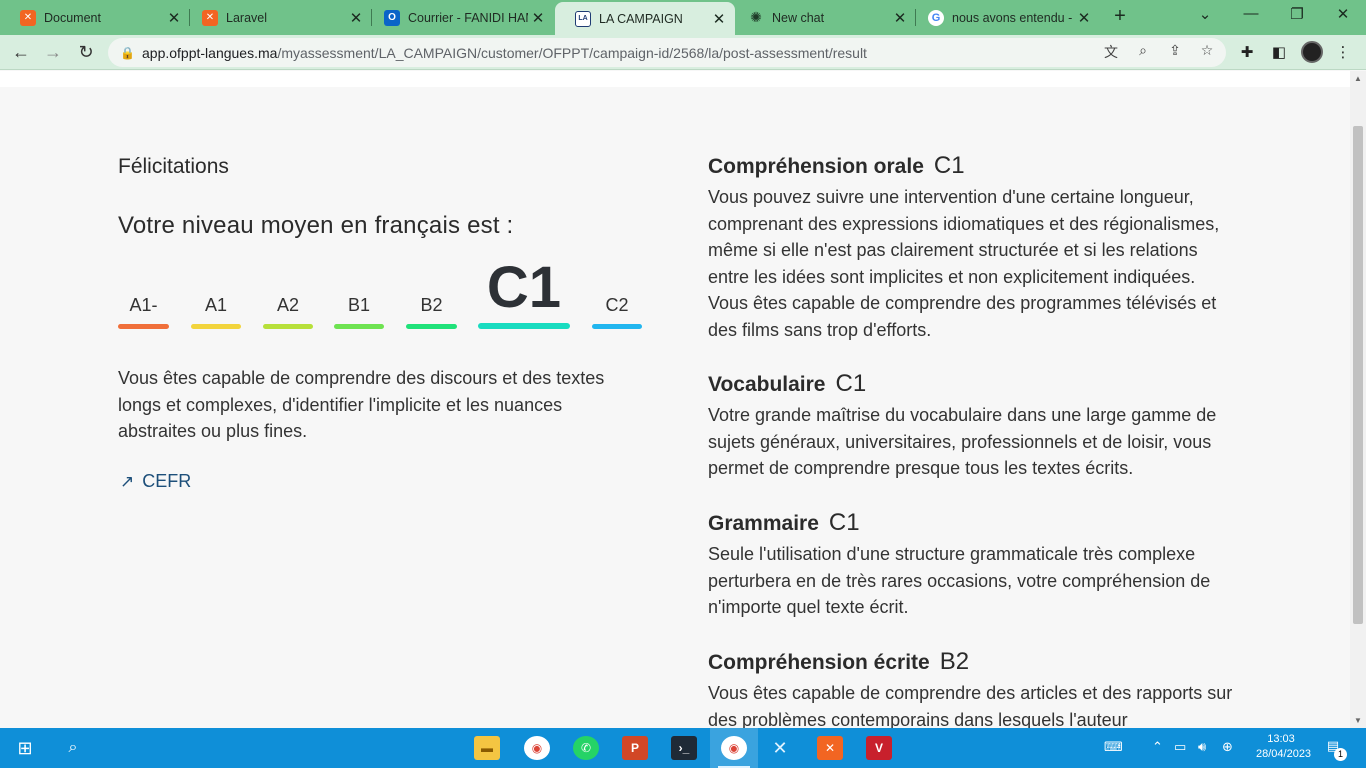  I want to click on whatsapp-icon: ✆, so click(586, 748).